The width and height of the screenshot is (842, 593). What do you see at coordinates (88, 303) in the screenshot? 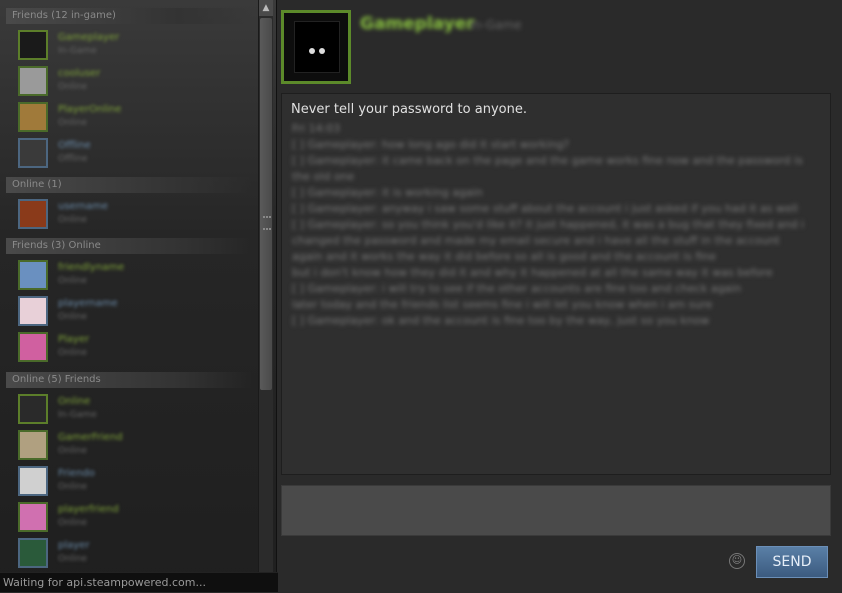
I see `friend-name: playername` at bounding box center [88, 303].